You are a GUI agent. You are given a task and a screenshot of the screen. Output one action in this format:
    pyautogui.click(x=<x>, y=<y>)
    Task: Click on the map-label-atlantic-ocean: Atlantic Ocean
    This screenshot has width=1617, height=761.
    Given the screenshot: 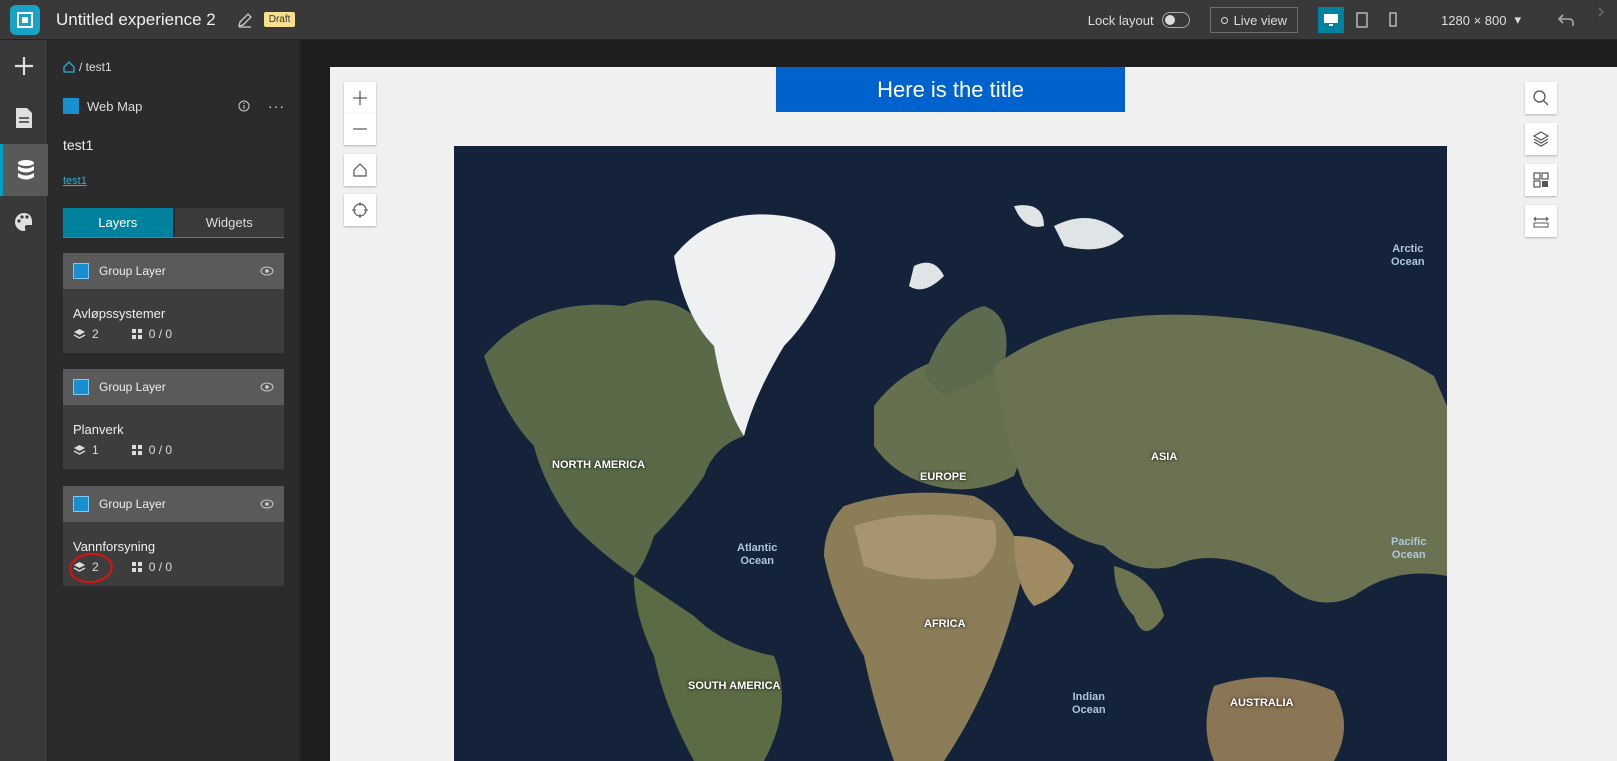 What is the action you would take?
    pyautogui.click(x=757, y=554)
    